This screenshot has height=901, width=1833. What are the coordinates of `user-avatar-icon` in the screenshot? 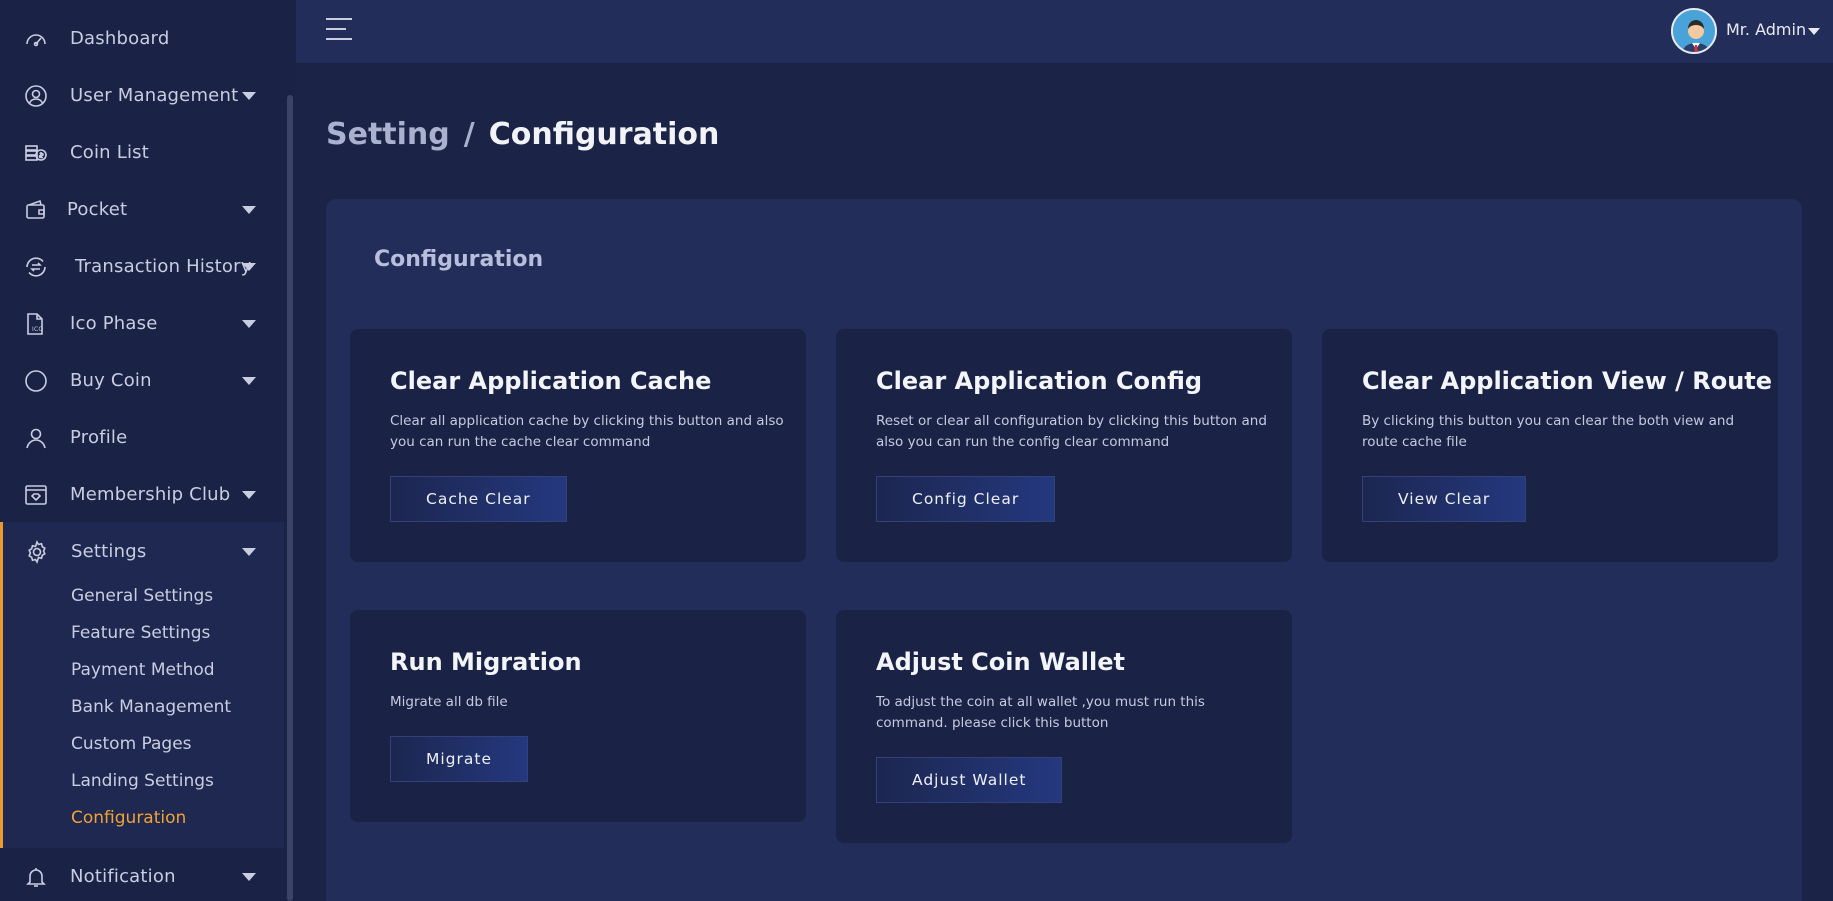 It's located at (1694, 31).